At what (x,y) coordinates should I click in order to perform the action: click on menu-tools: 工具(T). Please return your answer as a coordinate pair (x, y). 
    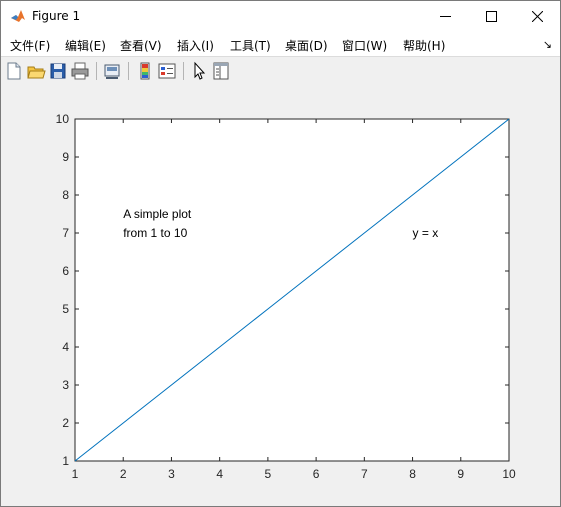
    Looking at the image, I should click on (250, 45).